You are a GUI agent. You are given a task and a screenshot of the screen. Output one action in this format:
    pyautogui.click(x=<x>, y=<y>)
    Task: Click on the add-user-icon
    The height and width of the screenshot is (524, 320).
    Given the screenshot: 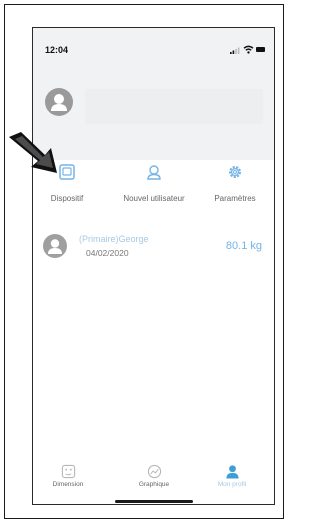 What is the action you would take?
    pyautogui.click(x=154, y=172)
    